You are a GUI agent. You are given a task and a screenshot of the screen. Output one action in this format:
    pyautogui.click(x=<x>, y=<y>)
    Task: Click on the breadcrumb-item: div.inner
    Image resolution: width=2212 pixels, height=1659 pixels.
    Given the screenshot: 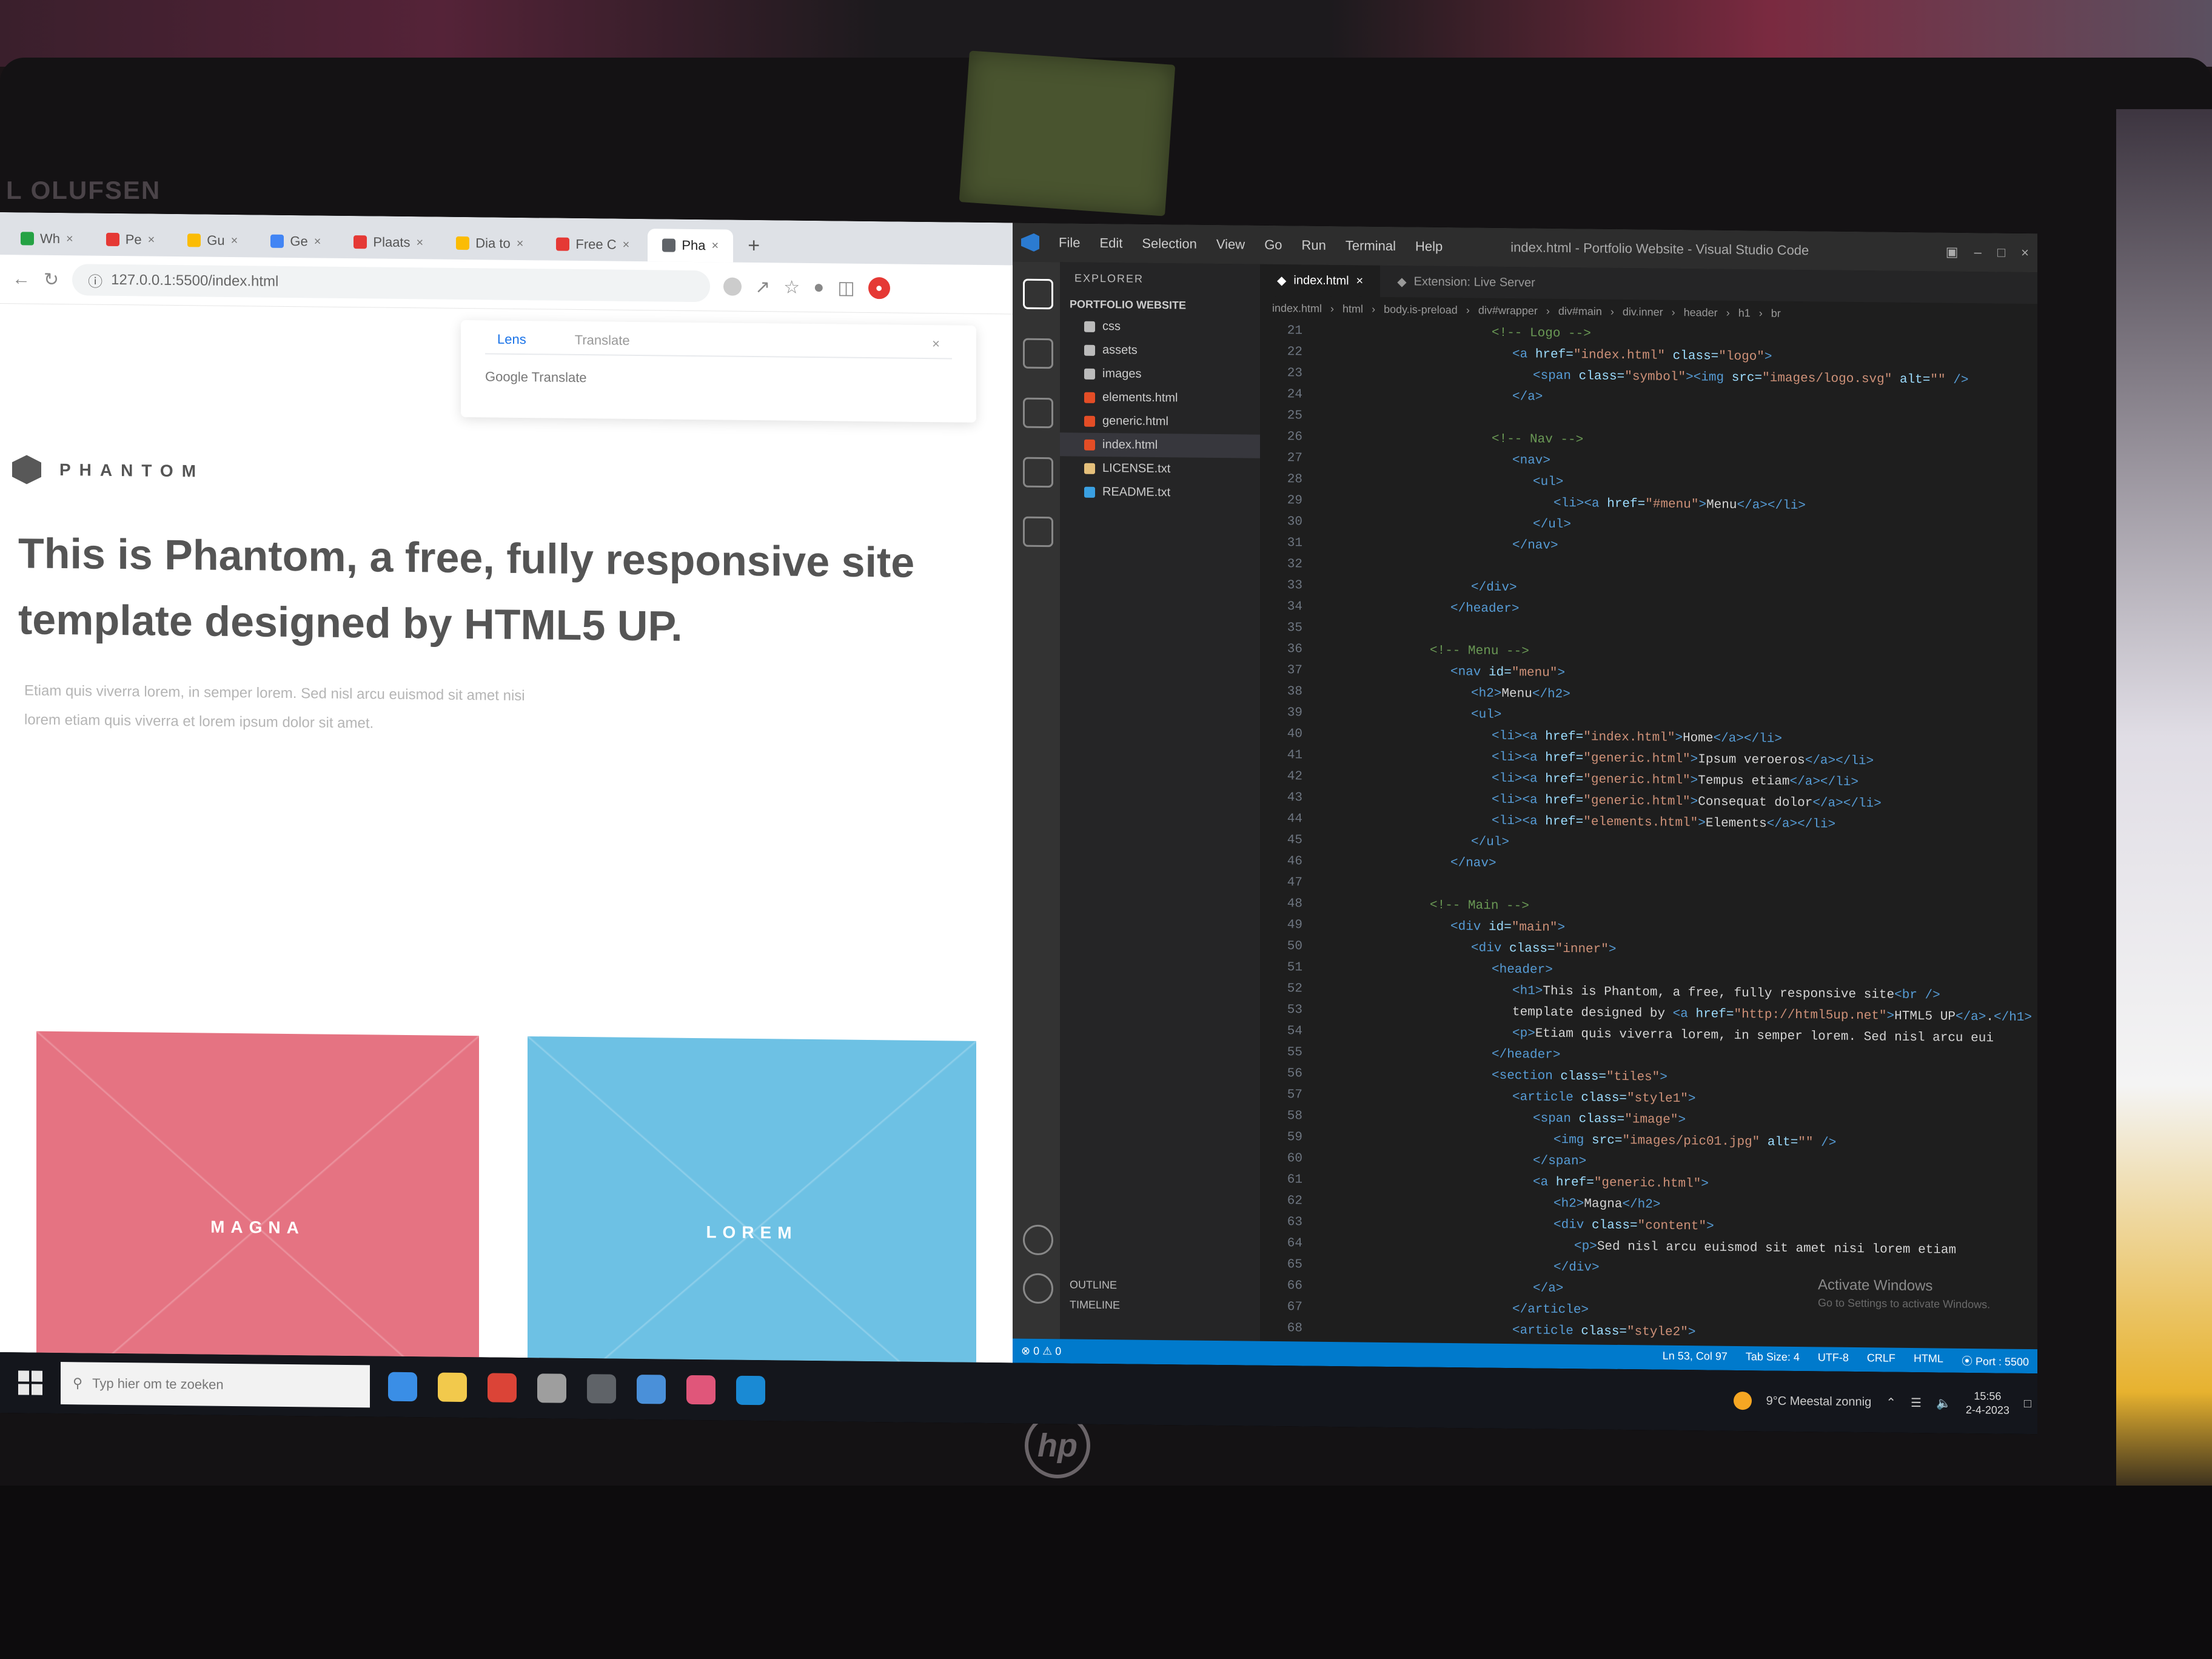 What is the action you would take?
    pyautogui.click(x=1643, y=312)
    